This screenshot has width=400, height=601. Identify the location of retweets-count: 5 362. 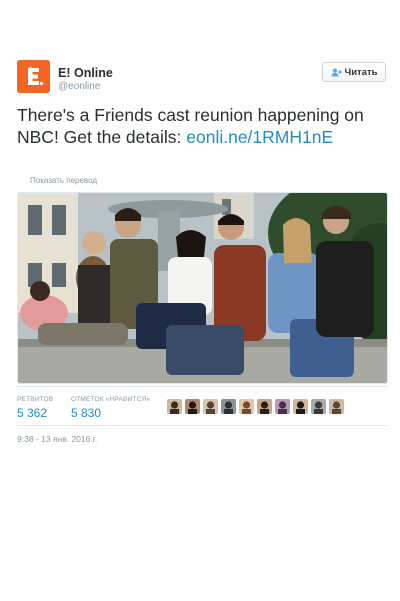
(32, 413).